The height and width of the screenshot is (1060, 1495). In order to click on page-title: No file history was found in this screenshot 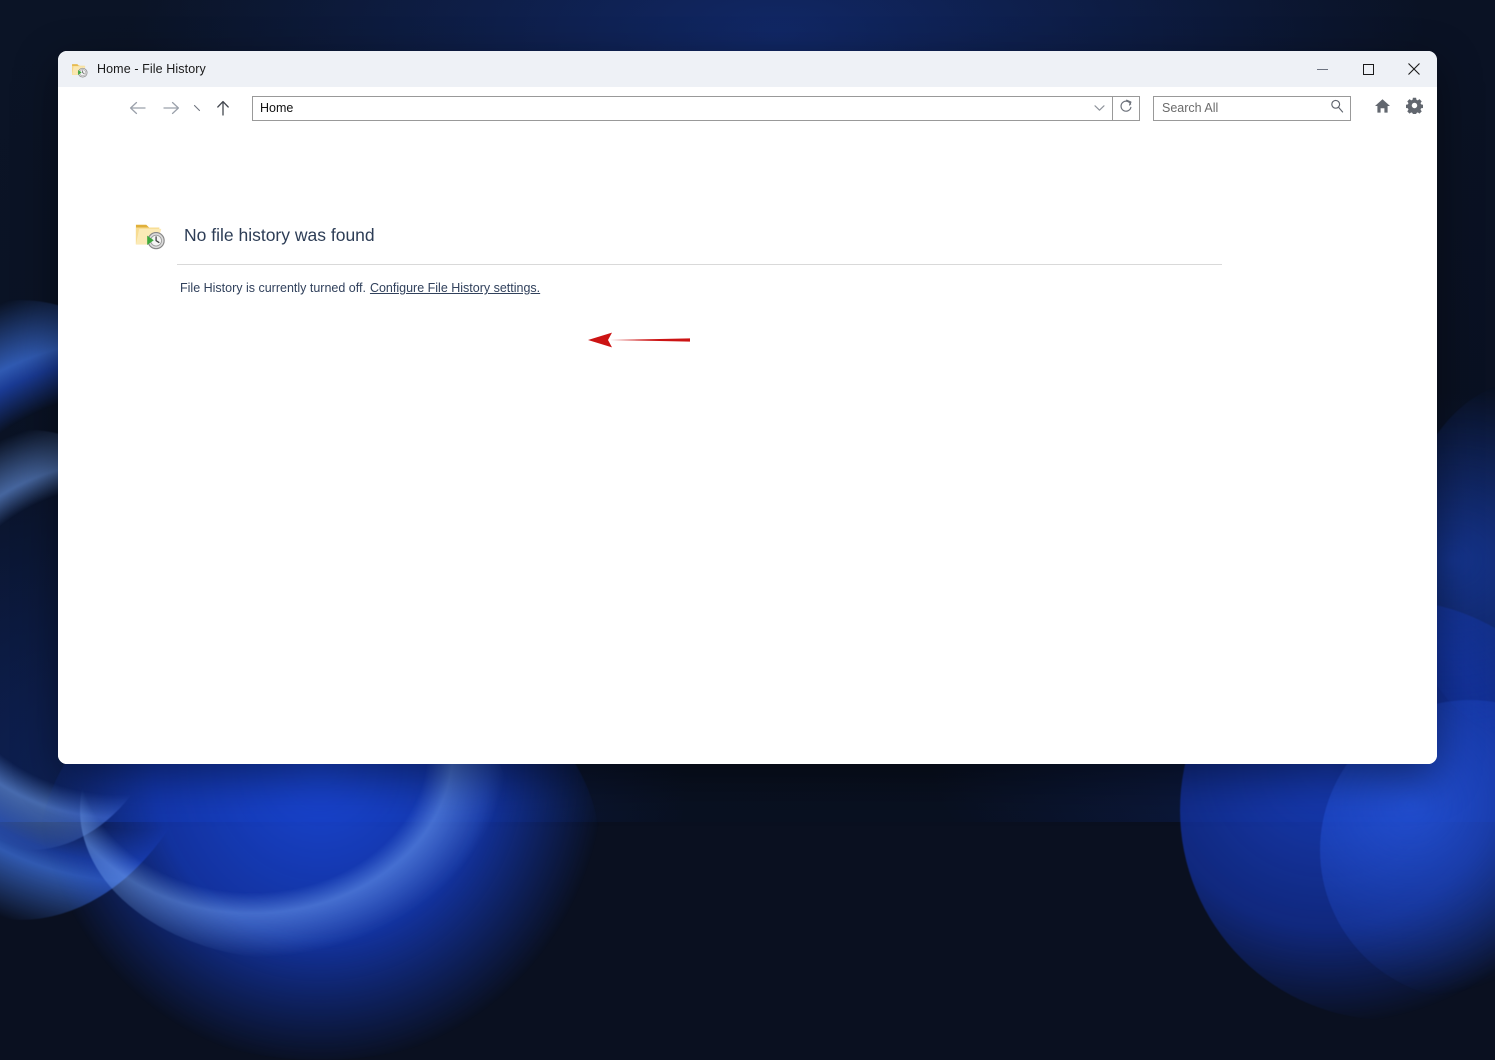, I will do `click(279, 234)`.